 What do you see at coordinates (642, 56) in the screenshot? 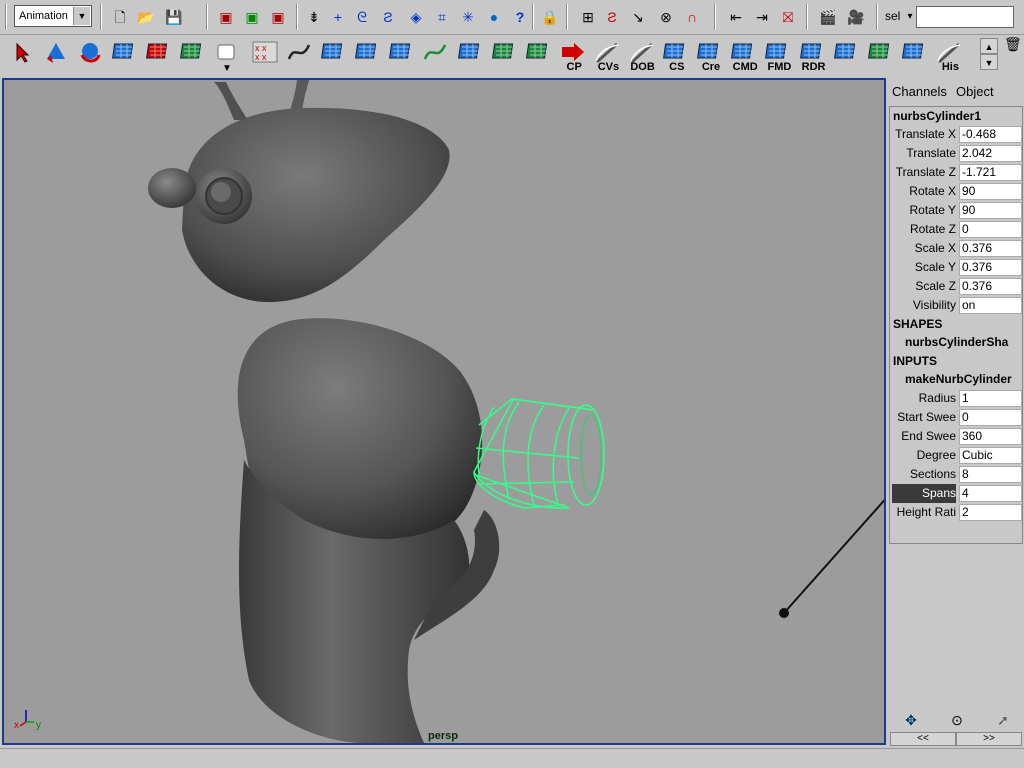
I see `shelf-button-dob: DOB` at bounding box center [642, 56].